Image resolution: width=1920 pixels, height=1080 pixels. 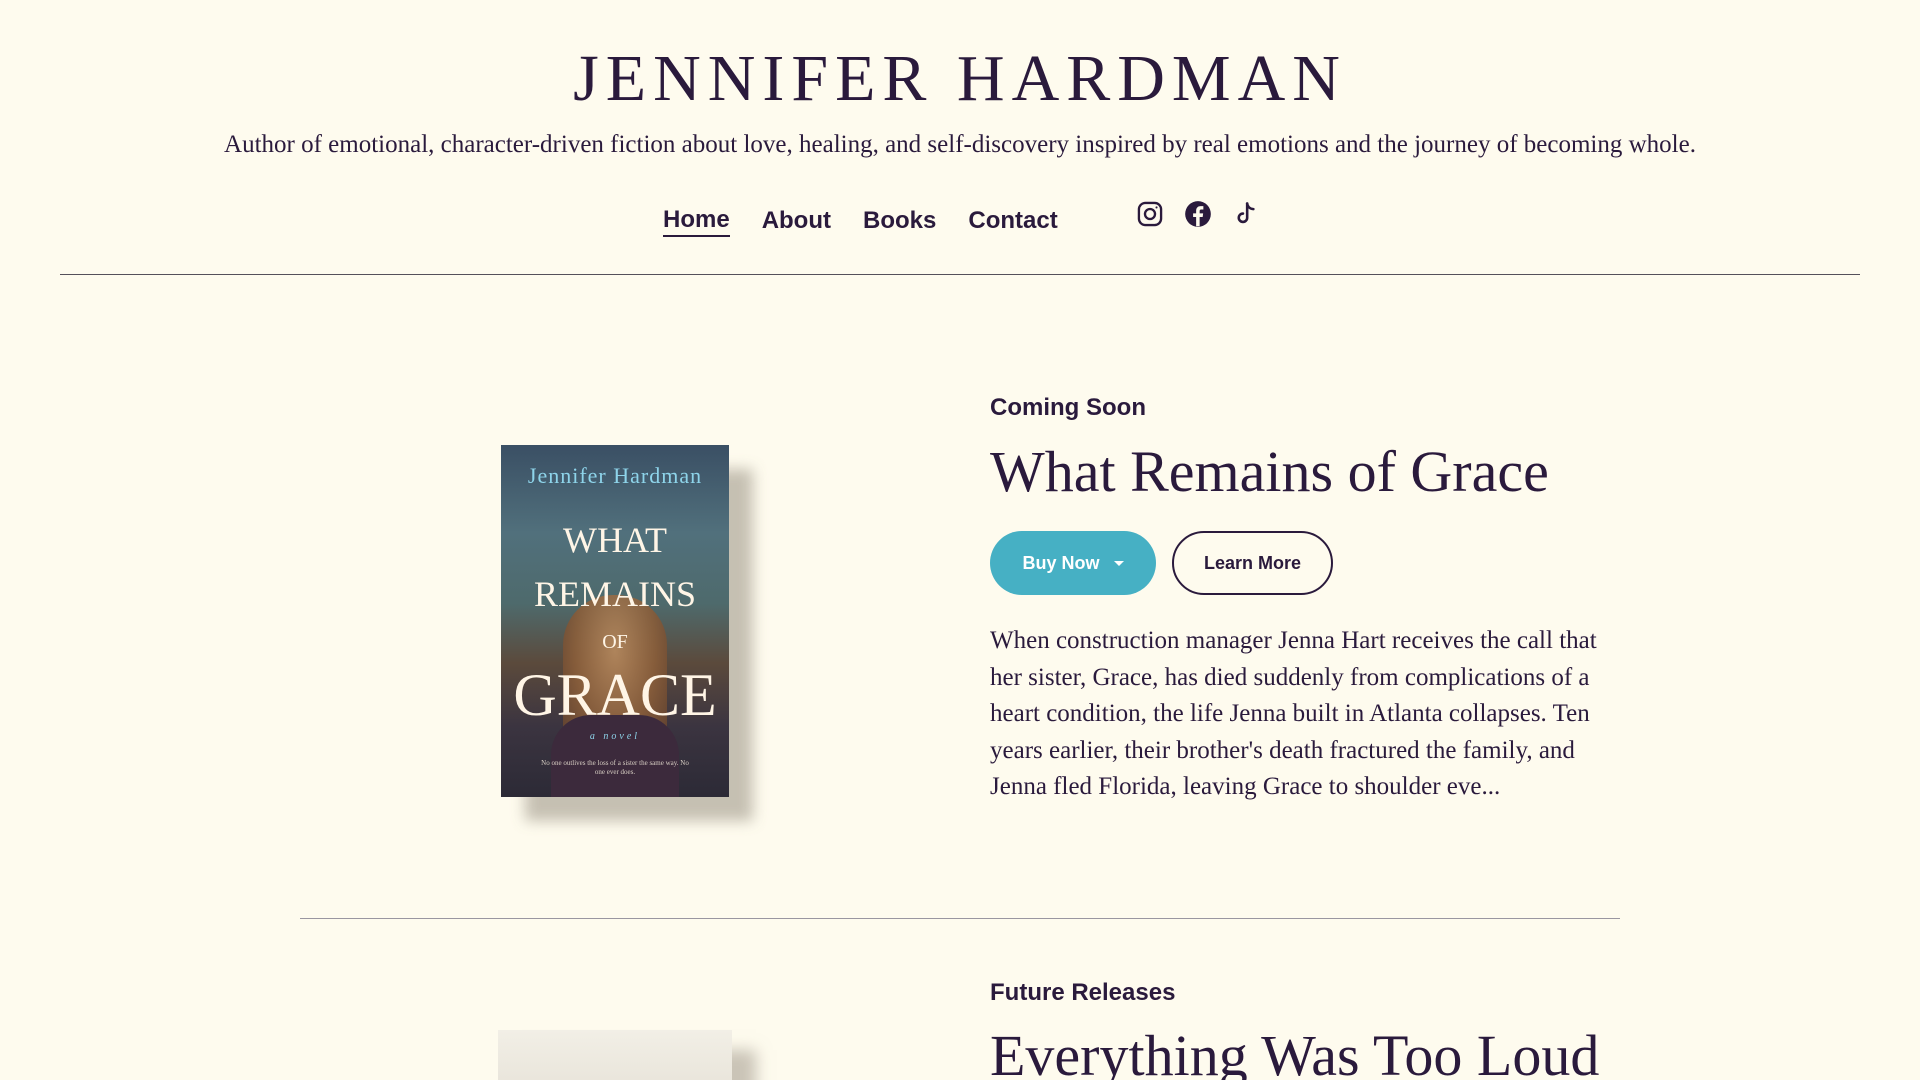 What do you see at coordinates (960, 918) in the screenshot?
I see `section-divider` at bounding box center [960, 918].